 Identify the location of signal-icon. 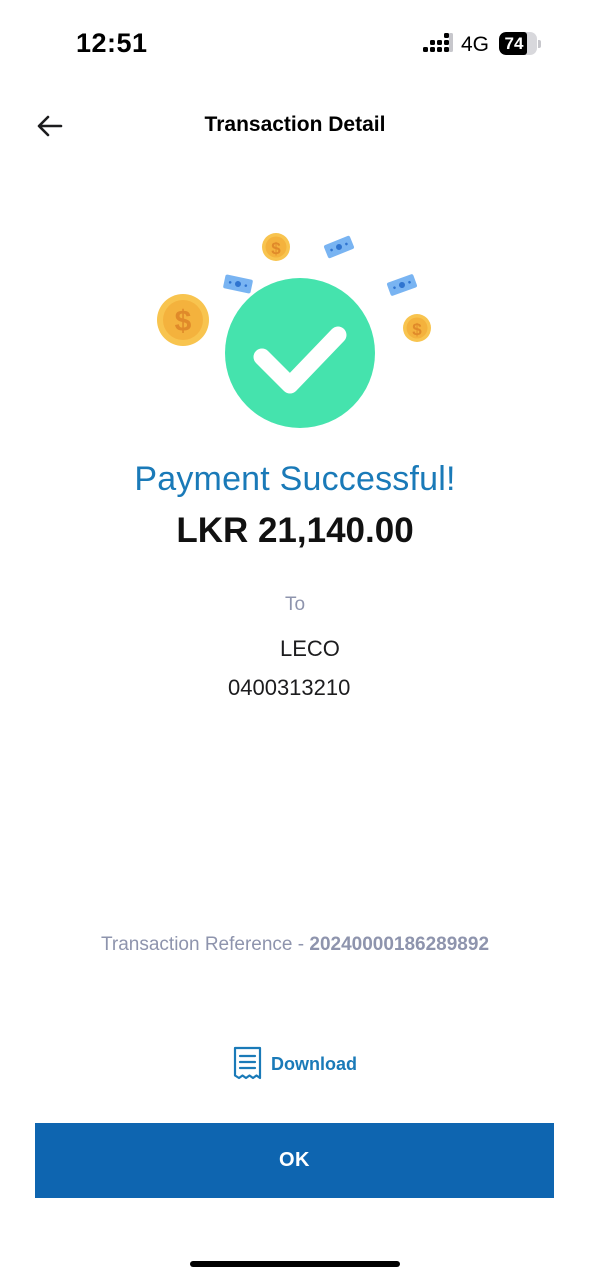
(438, 42).